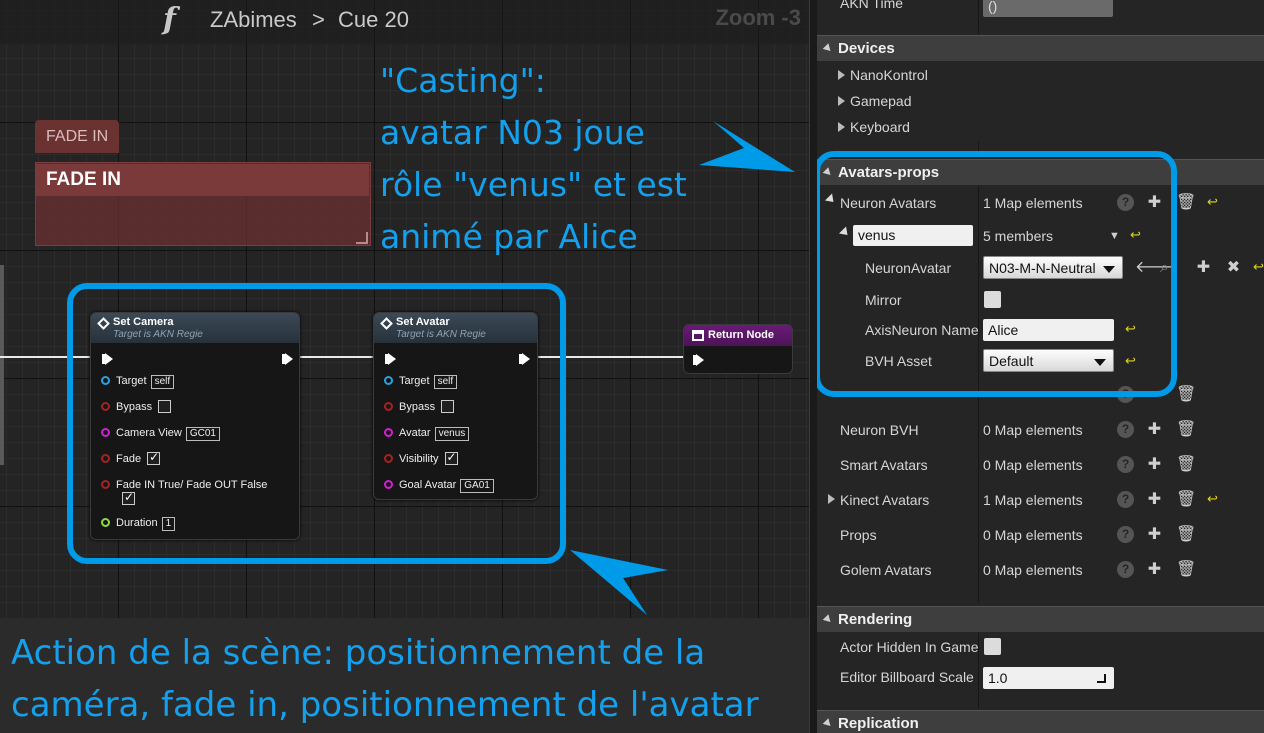 Image resolution: width=1264 pixels, height=733 pixels. Describe the element at coordinates (879, 430) in the screenshot. I see `property-label: Neuron BVH` at that location.